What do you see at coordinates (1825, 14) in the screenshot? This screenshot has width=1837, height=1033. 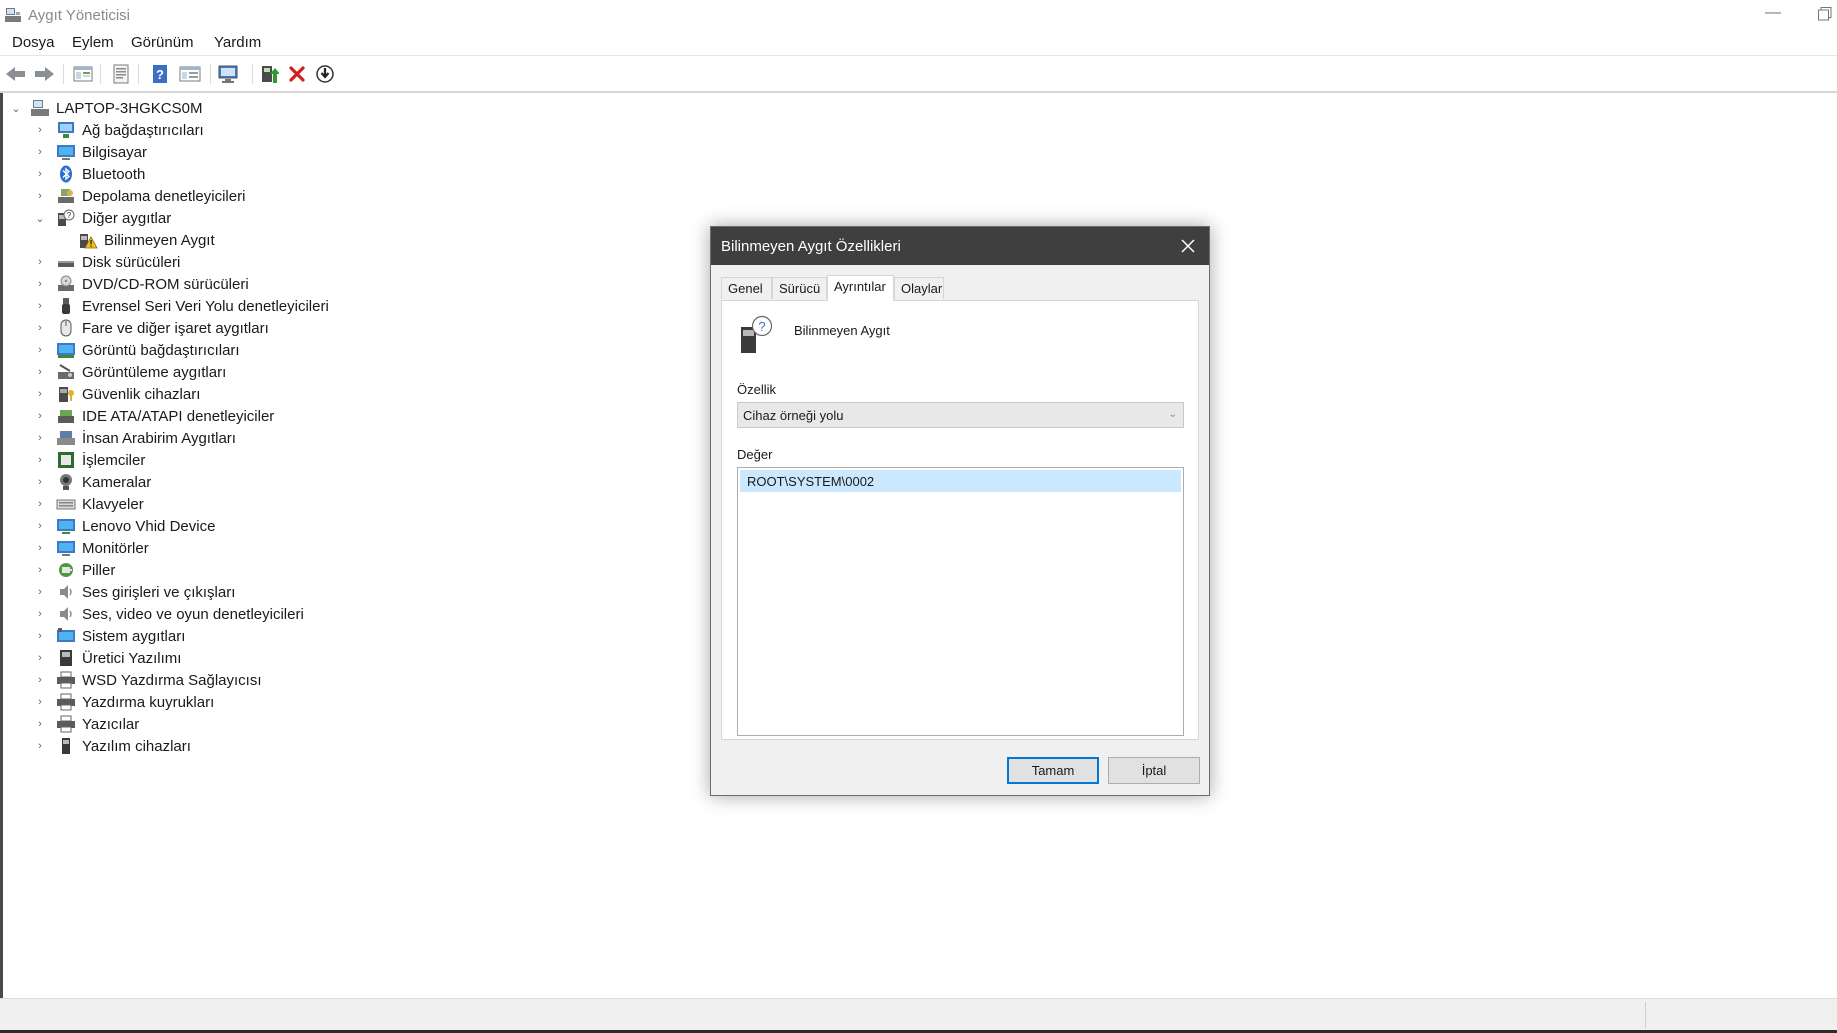 I see `maximize-button` at bounding box center [1825, 14].